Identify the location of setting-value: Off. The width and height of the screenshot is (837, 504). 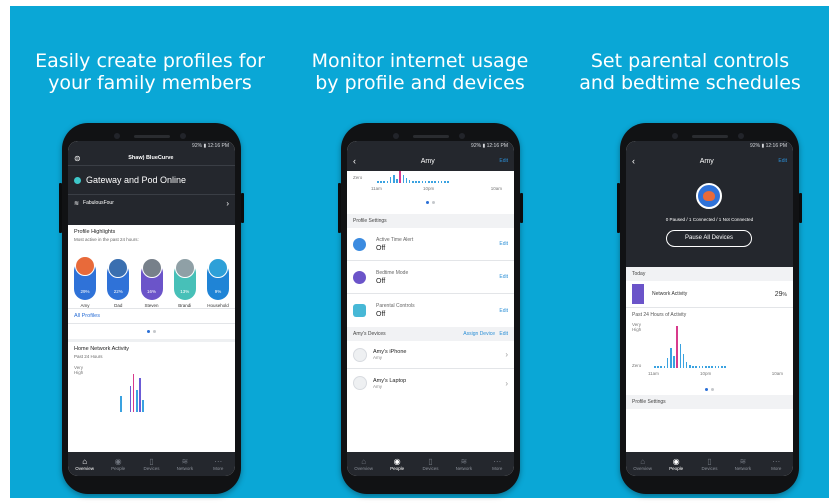
(381, 281).